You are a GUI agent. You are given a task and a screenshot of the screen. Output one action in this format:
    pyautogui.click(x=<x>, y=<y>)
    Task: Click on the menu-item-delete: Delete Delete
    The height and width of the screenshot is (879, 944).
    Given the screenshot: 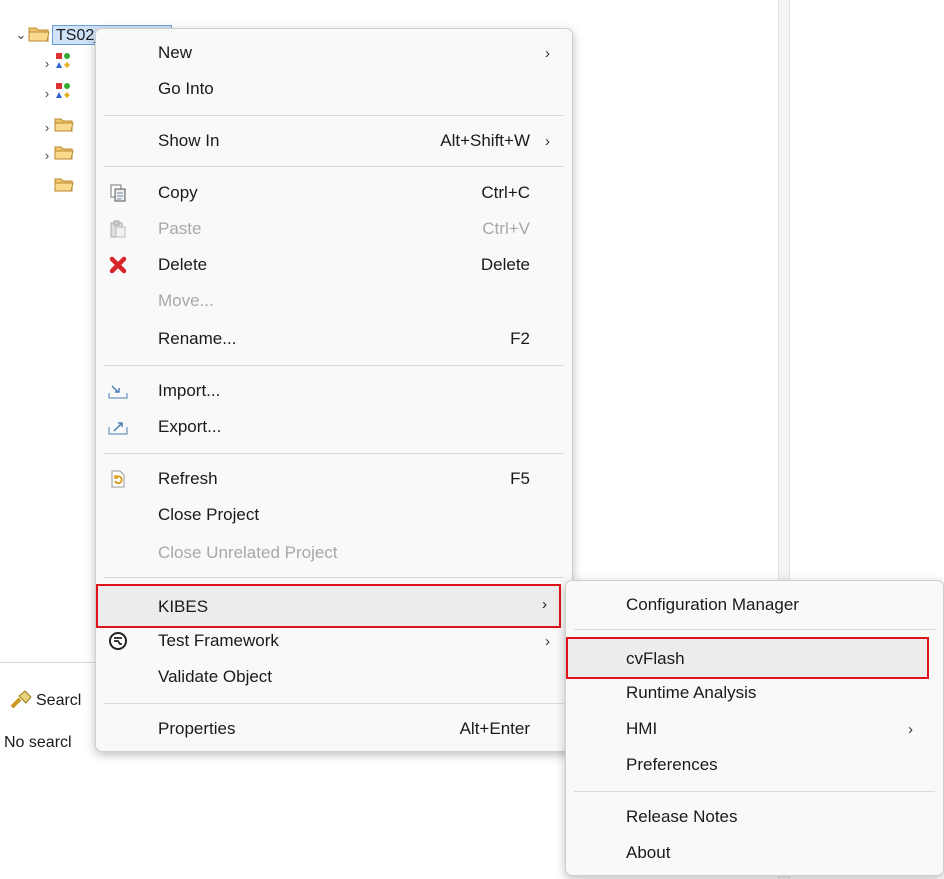 What is the action you would take?
    pyautogui.click(x=334, y=265)
    